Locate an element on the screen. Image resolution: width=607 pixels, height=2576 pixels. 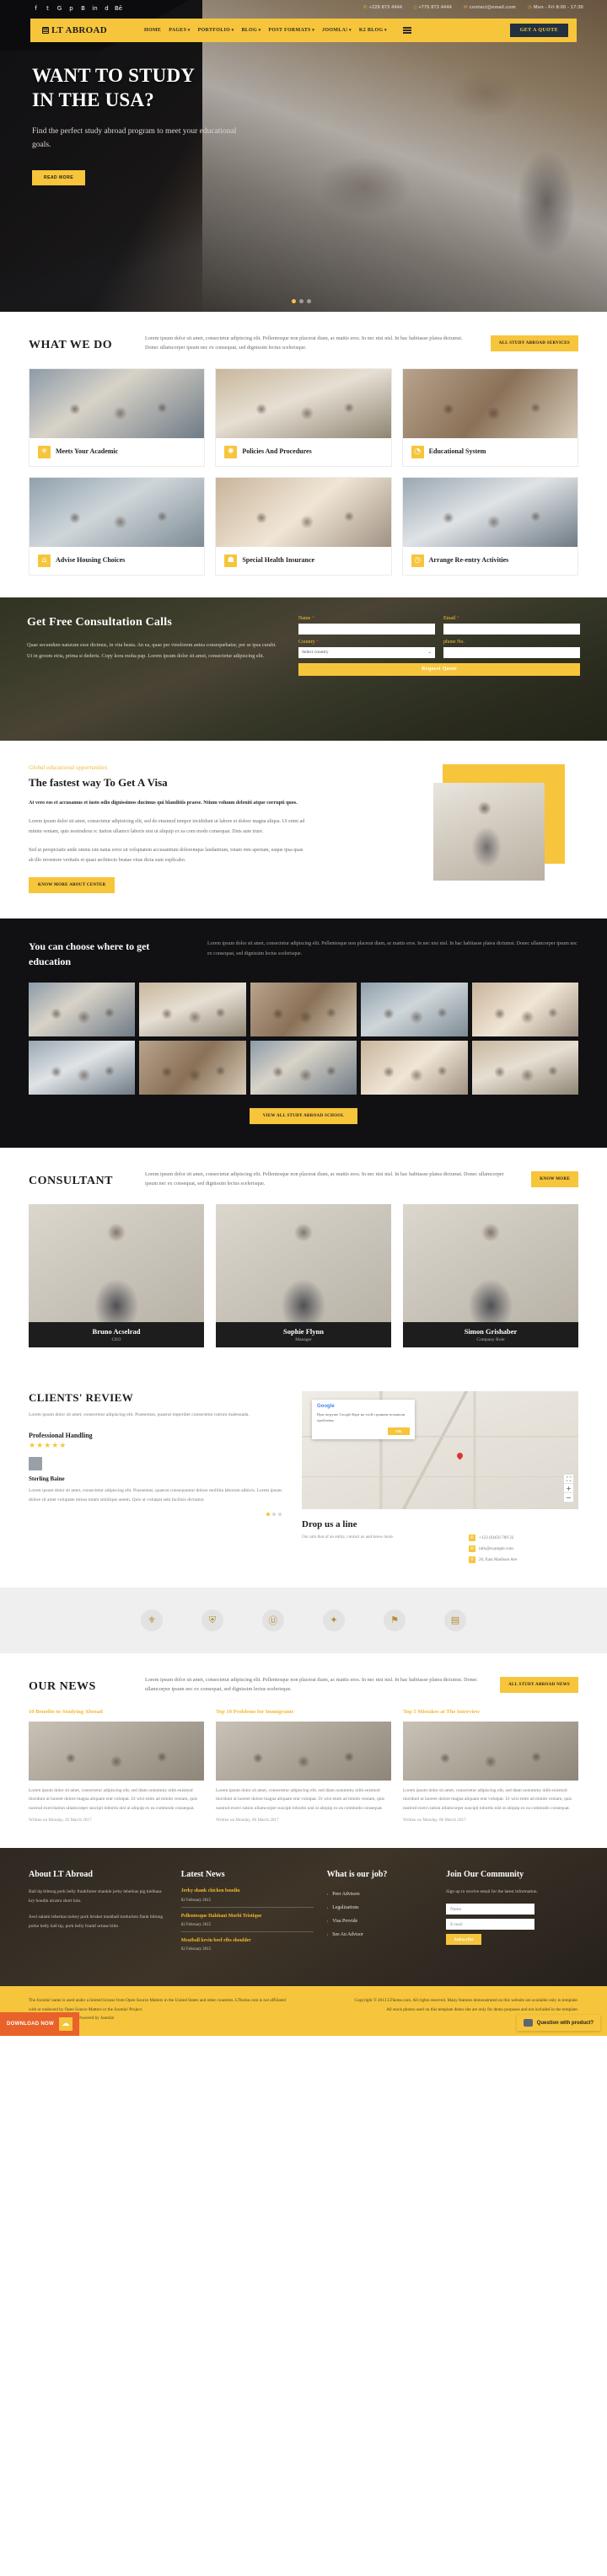
behance-icon: Bē is located at coordinates (118, 9).